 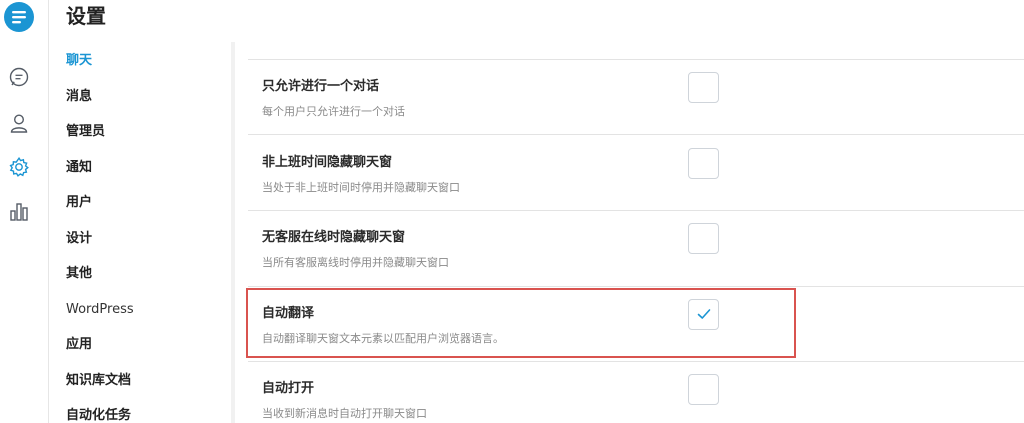 What do you see at coordinates (321, 86) in the screenshot?
I see `setting-title: 只允许进行一个对话` at bounding box center [321, 86].